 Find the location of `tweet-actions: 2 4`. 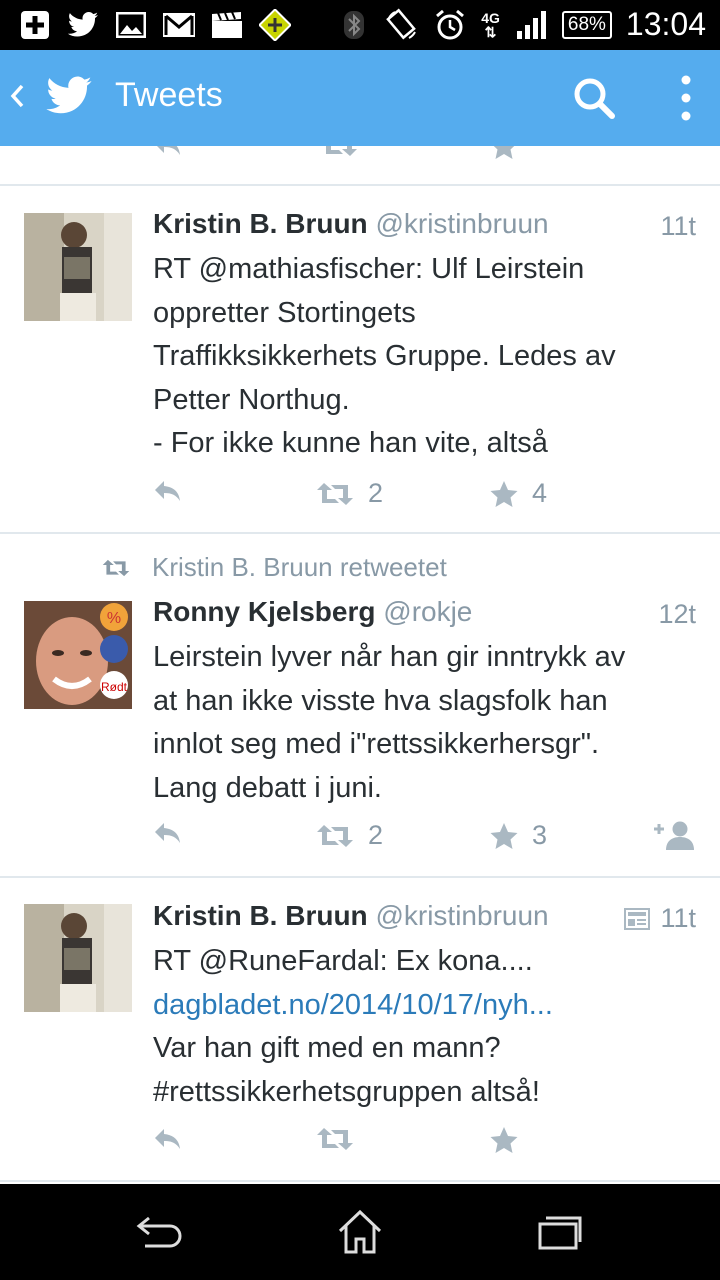

tweet-actions: 2 4 is located at coordinates (430, 498).